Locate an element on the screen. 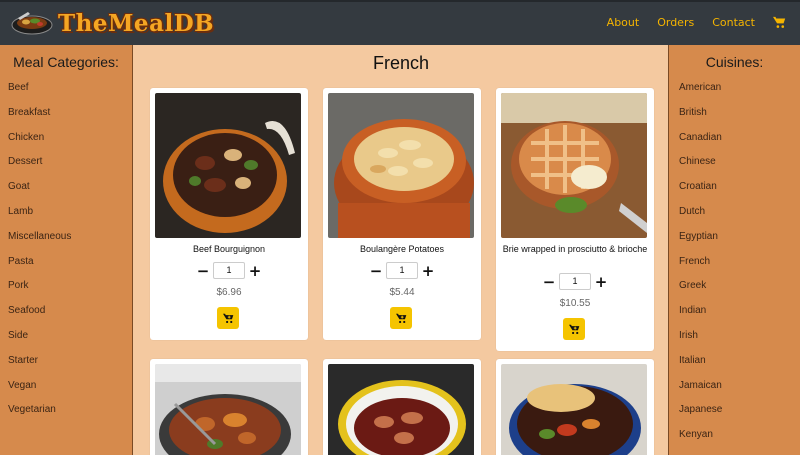  category-beef: Beef is located at coordinates (66, 88).